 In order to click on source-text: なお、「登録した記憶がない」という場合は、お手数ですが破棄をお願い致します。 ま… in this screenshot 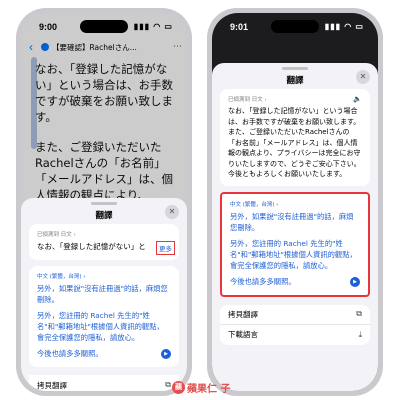, I will do `click(294, 142)`.